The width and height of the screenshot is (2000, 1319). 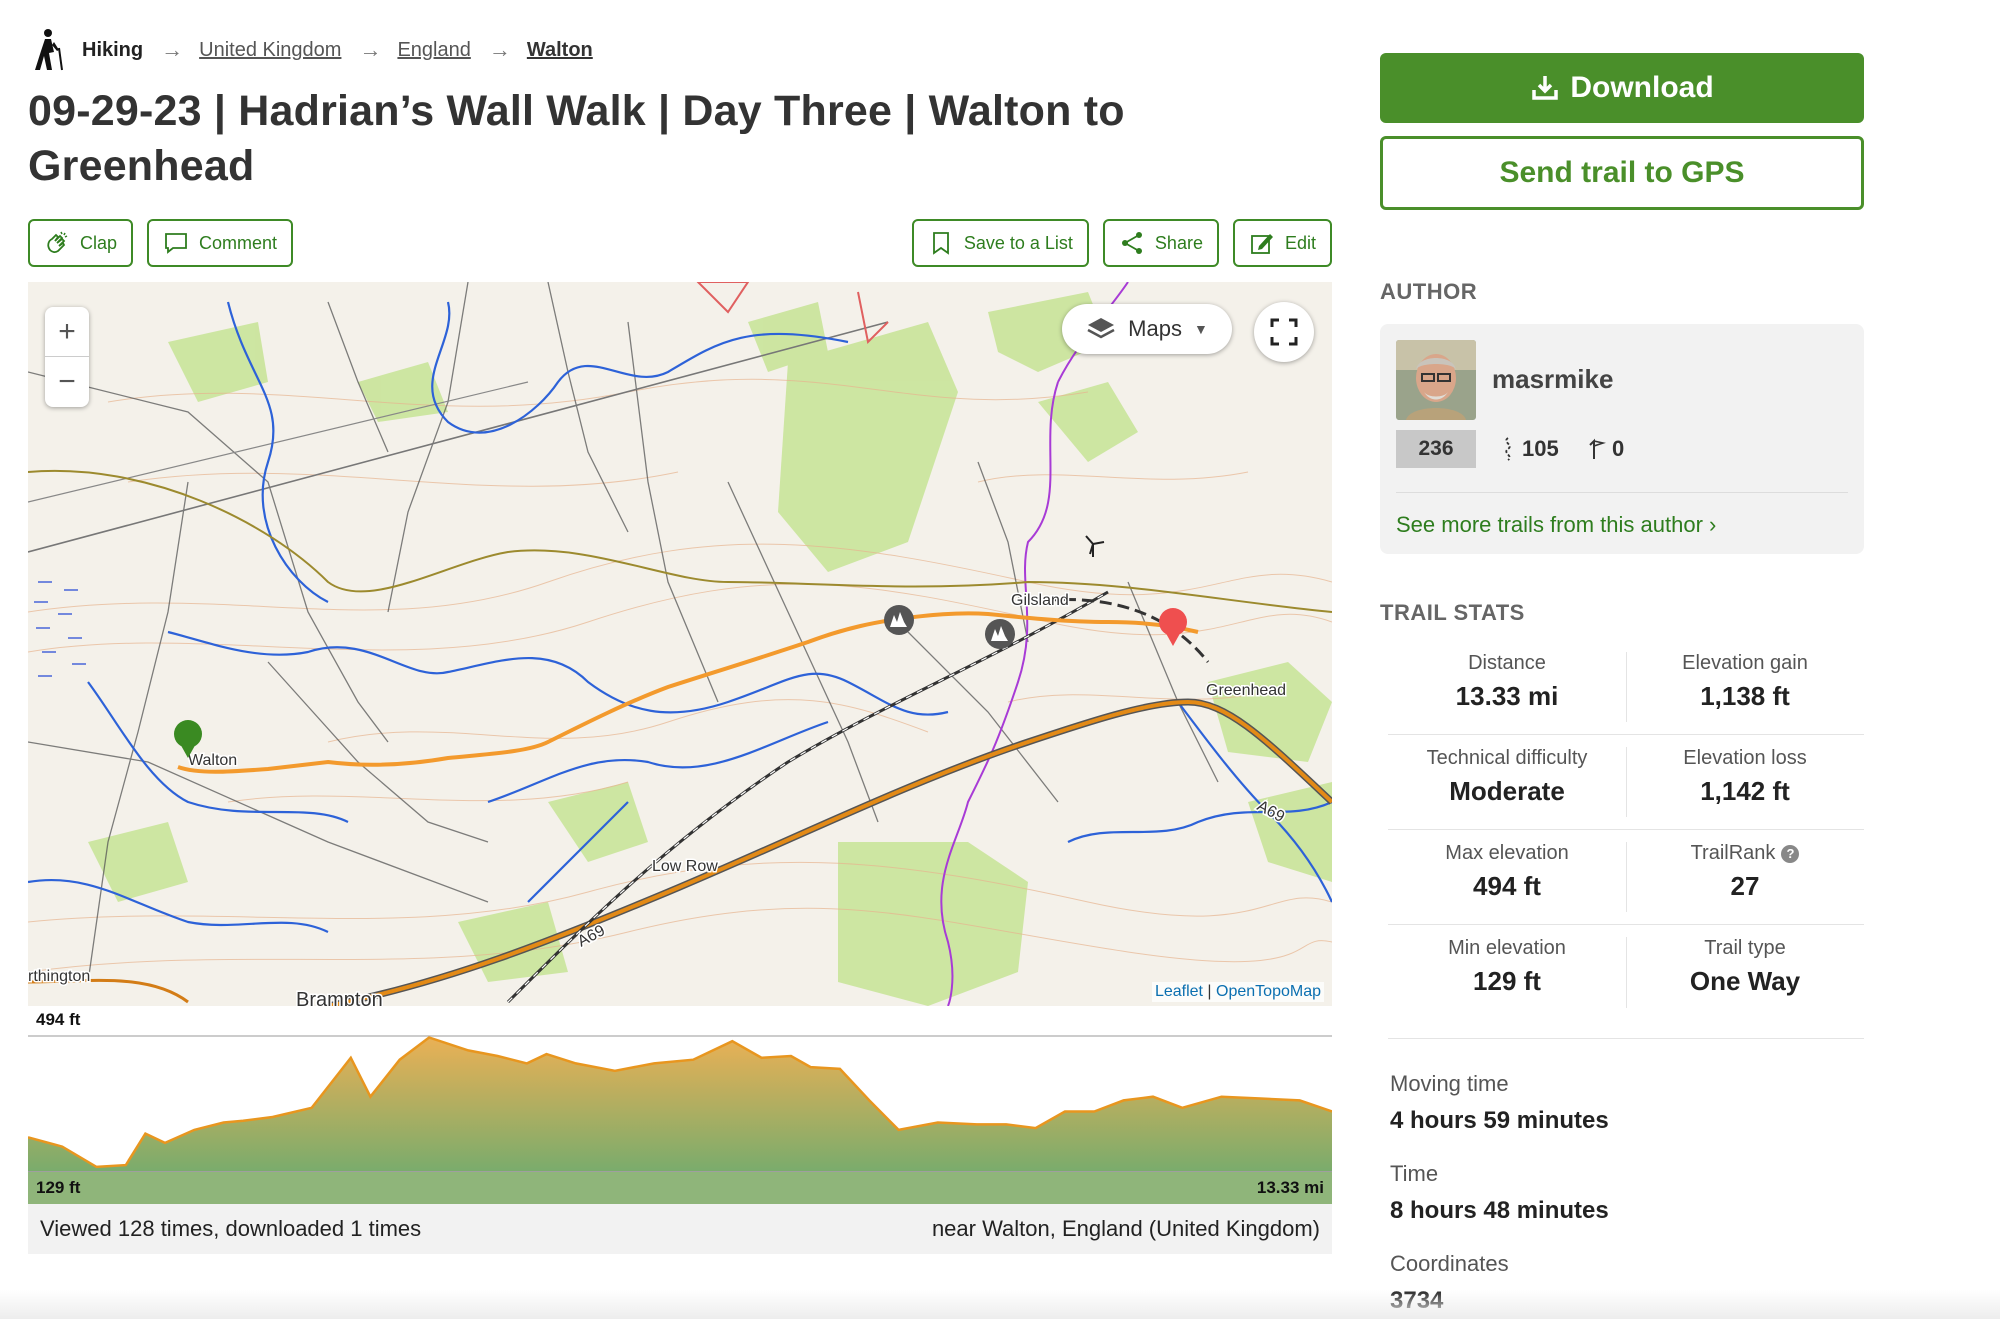 I want to click on author-flags-value: 0, so click(x=1618, y=448).